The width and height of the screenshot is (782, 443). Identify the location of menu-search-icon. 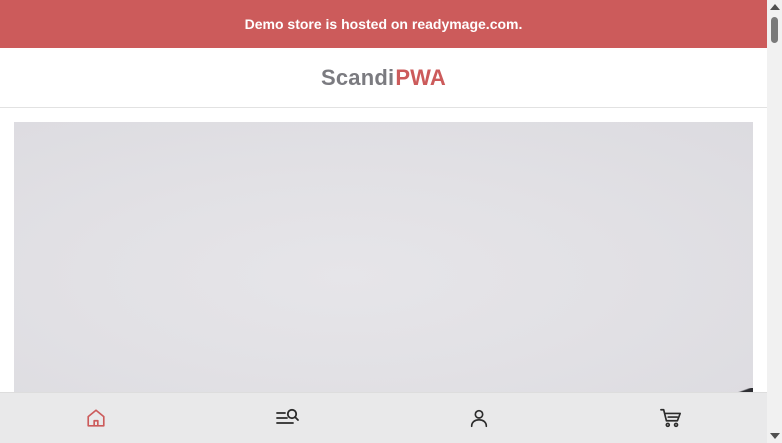
(287, 416).